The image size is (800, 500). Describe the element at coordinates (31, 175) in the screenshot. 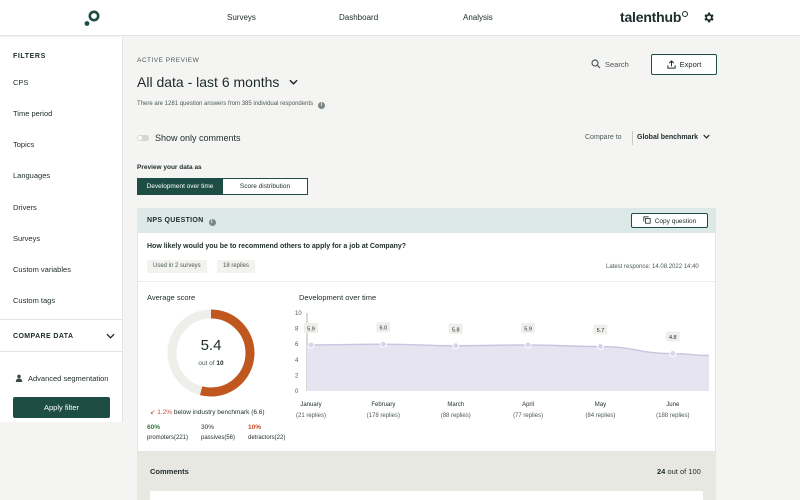

I see `filter-languages: Languages` at that location.